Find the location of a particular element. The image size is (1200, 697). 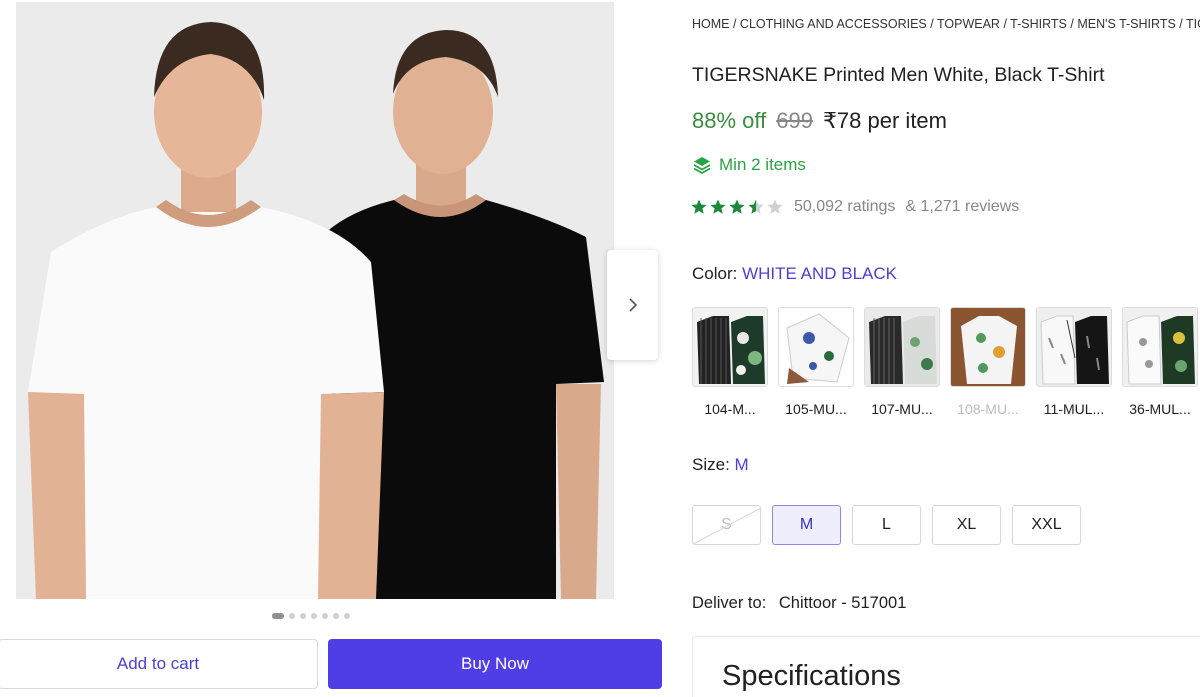

size-option-l: L is located at coordinates (886, 525).